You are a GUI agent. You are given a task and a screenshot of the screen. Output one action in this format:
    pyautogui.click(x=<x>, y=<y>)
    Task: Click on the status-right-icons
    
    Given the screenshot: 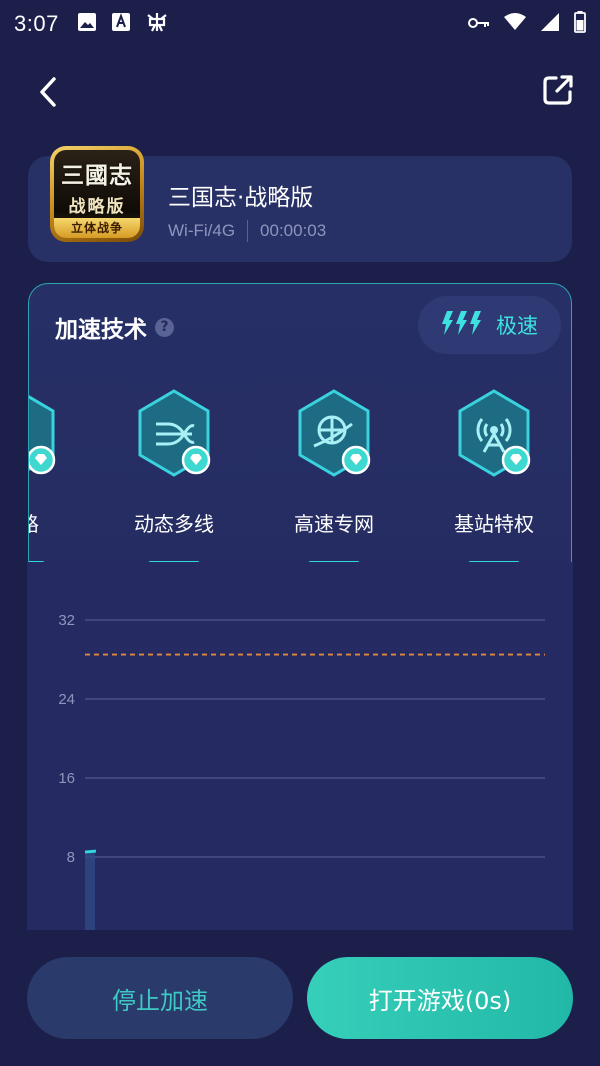 What is the action you would take?
    pyautogui.click(x=527, y=24)
    